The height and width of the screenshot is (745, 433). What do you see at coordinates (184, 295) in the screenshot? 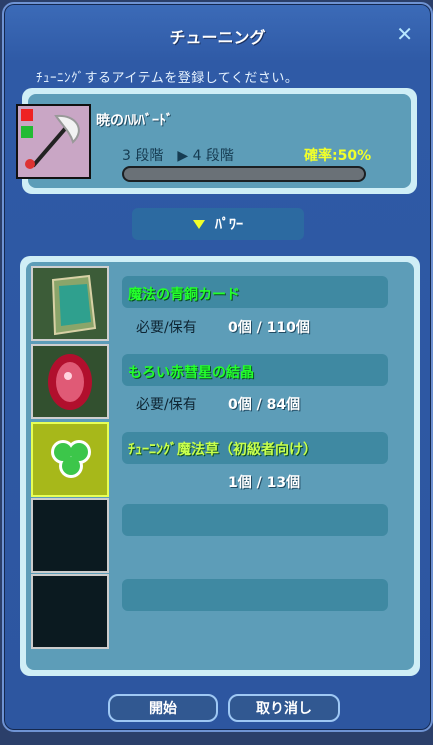
I see `material-name-1: 魔法の青銅カード` at bounding box center [184, 295].